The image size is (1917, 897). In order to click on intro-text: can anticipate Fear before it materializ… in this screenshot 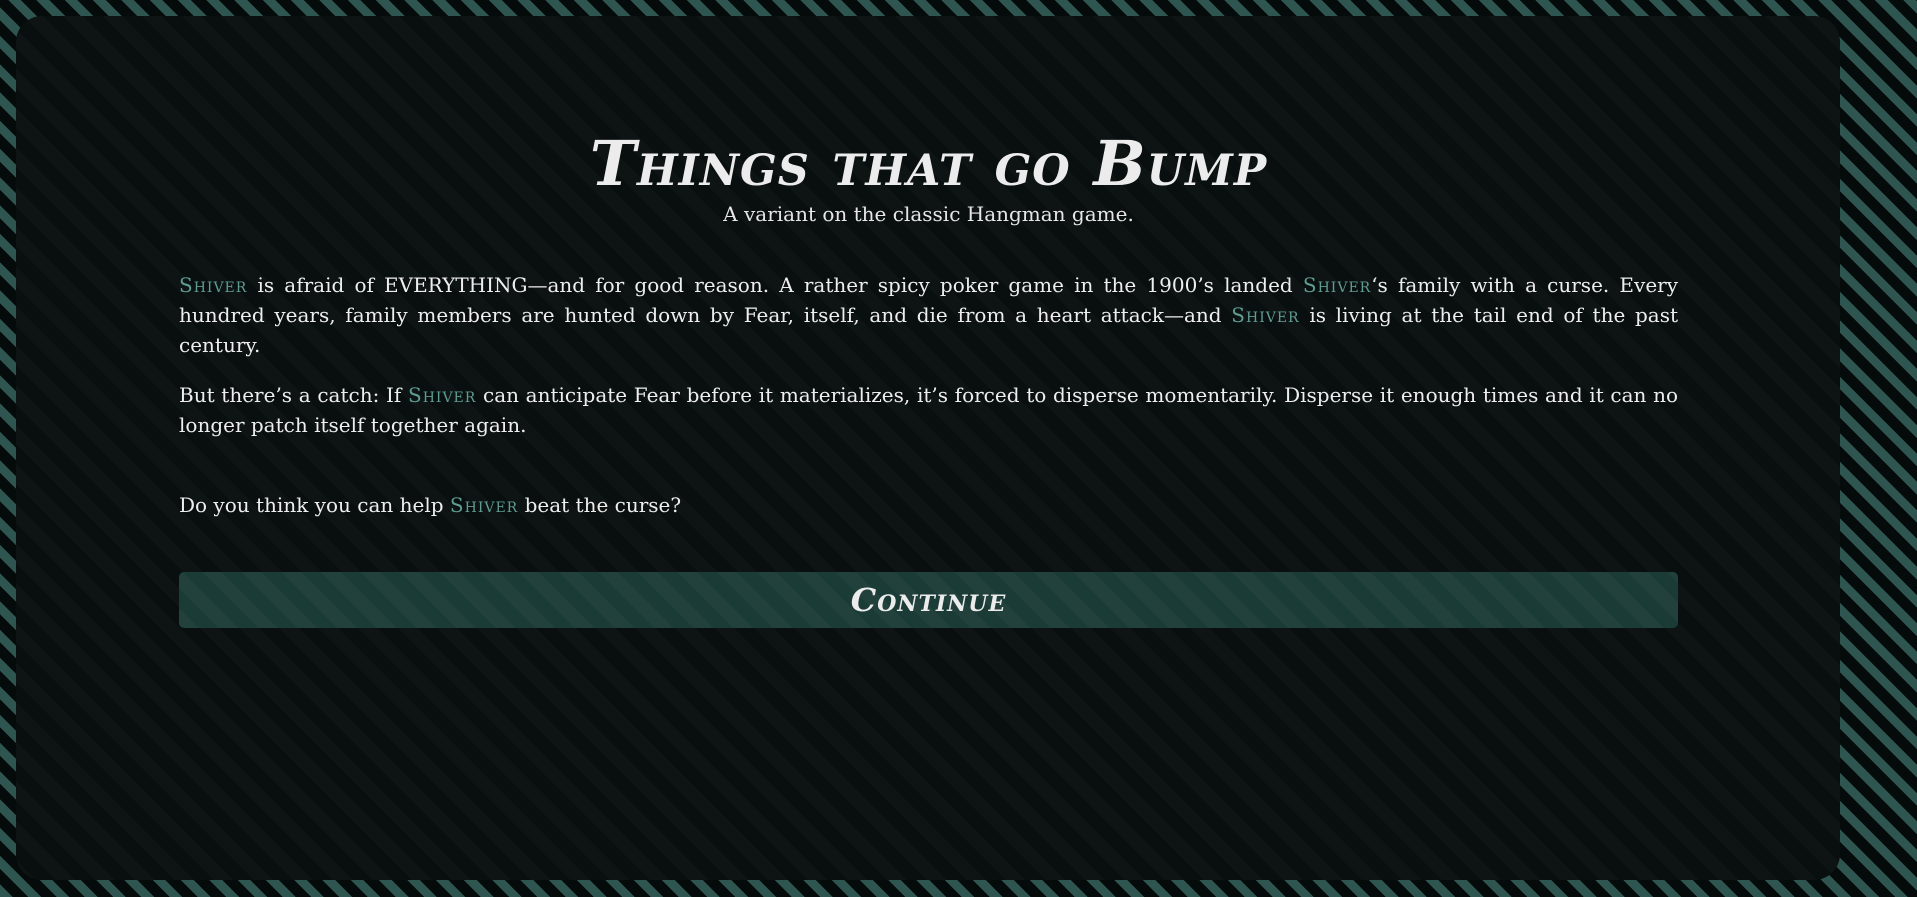, I will do `click(929, 410)`.